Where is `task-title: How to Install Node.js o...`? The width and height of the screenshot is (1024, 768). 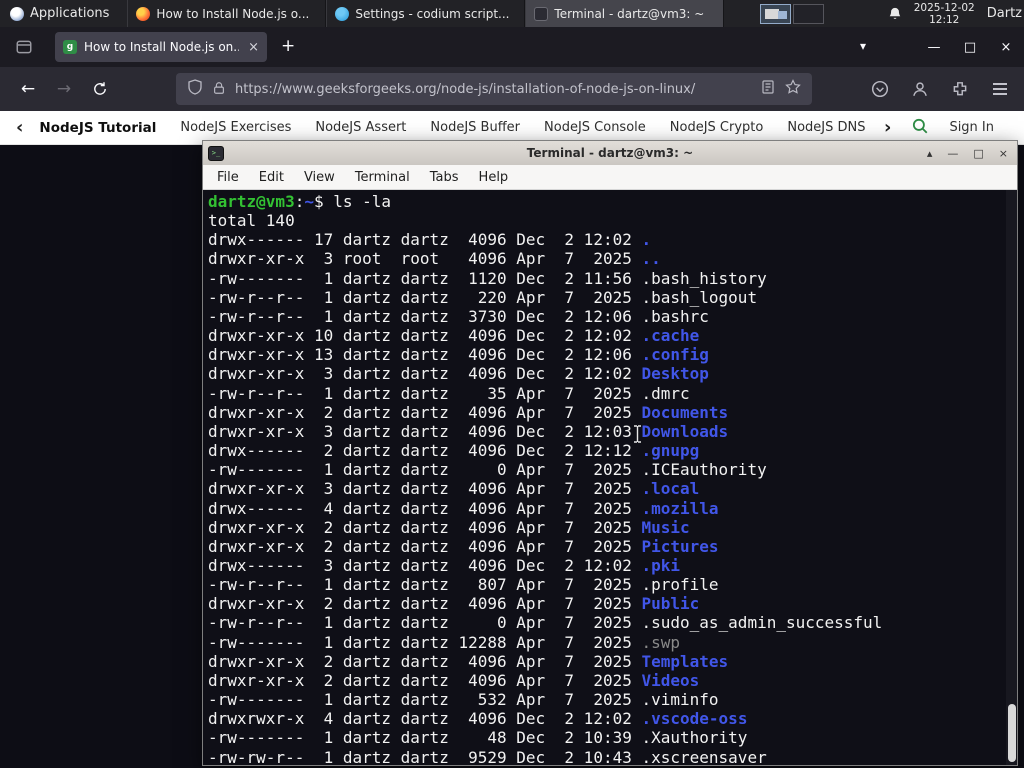 task-title: How to Install Node.js o... is located at coordinates (233, 13).